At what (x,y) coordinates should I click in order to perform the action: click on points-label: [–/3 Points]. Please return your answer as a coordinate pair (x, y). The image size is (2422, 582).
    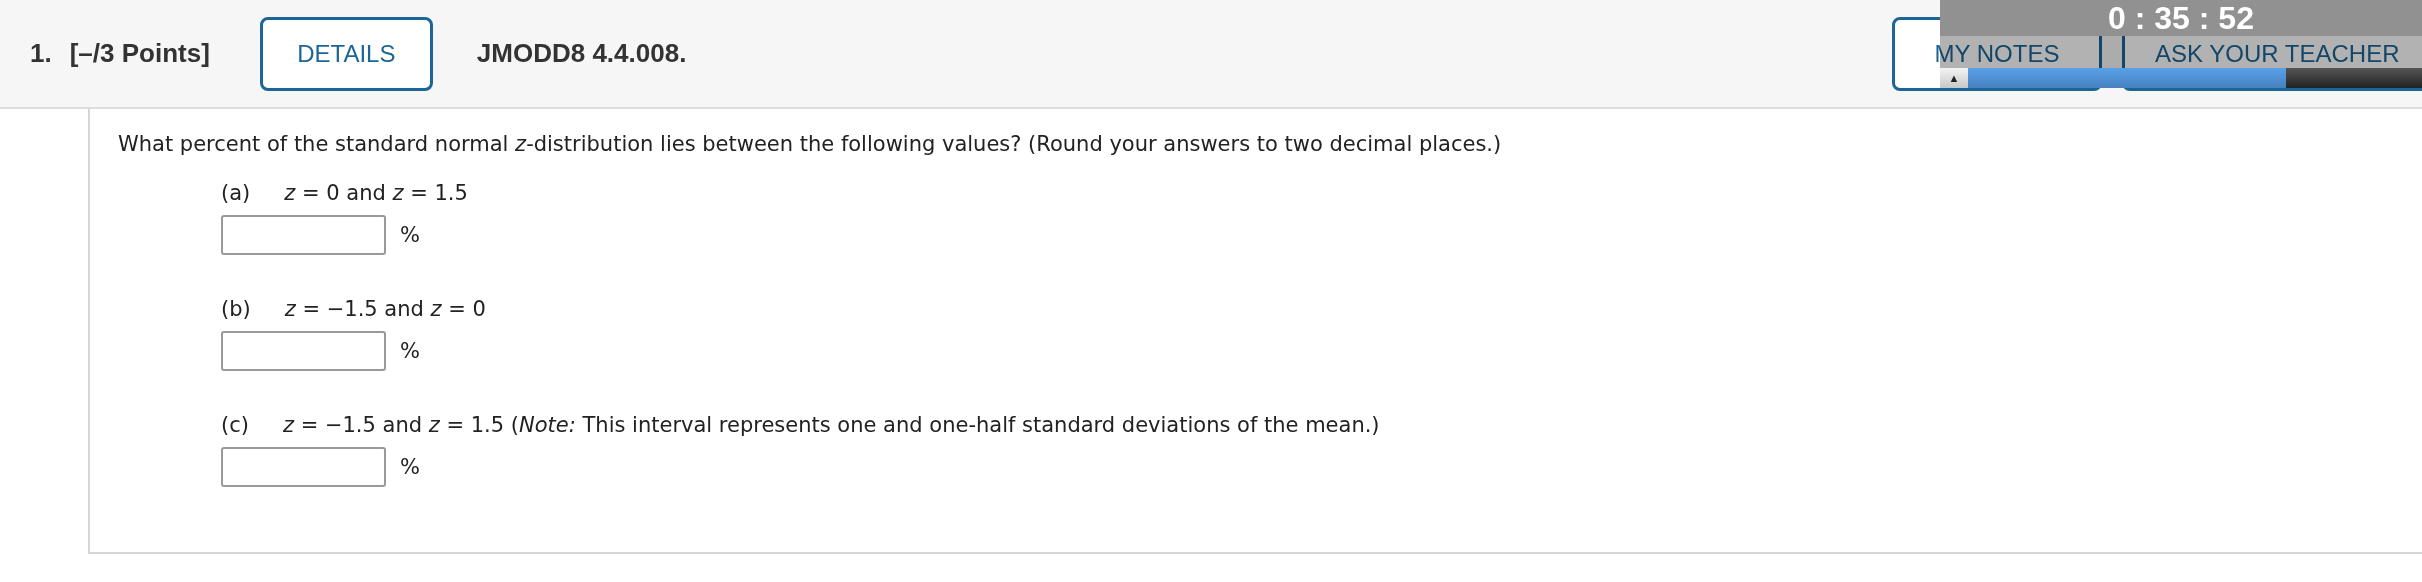
    Looking at the image, I should click on (139, 53).